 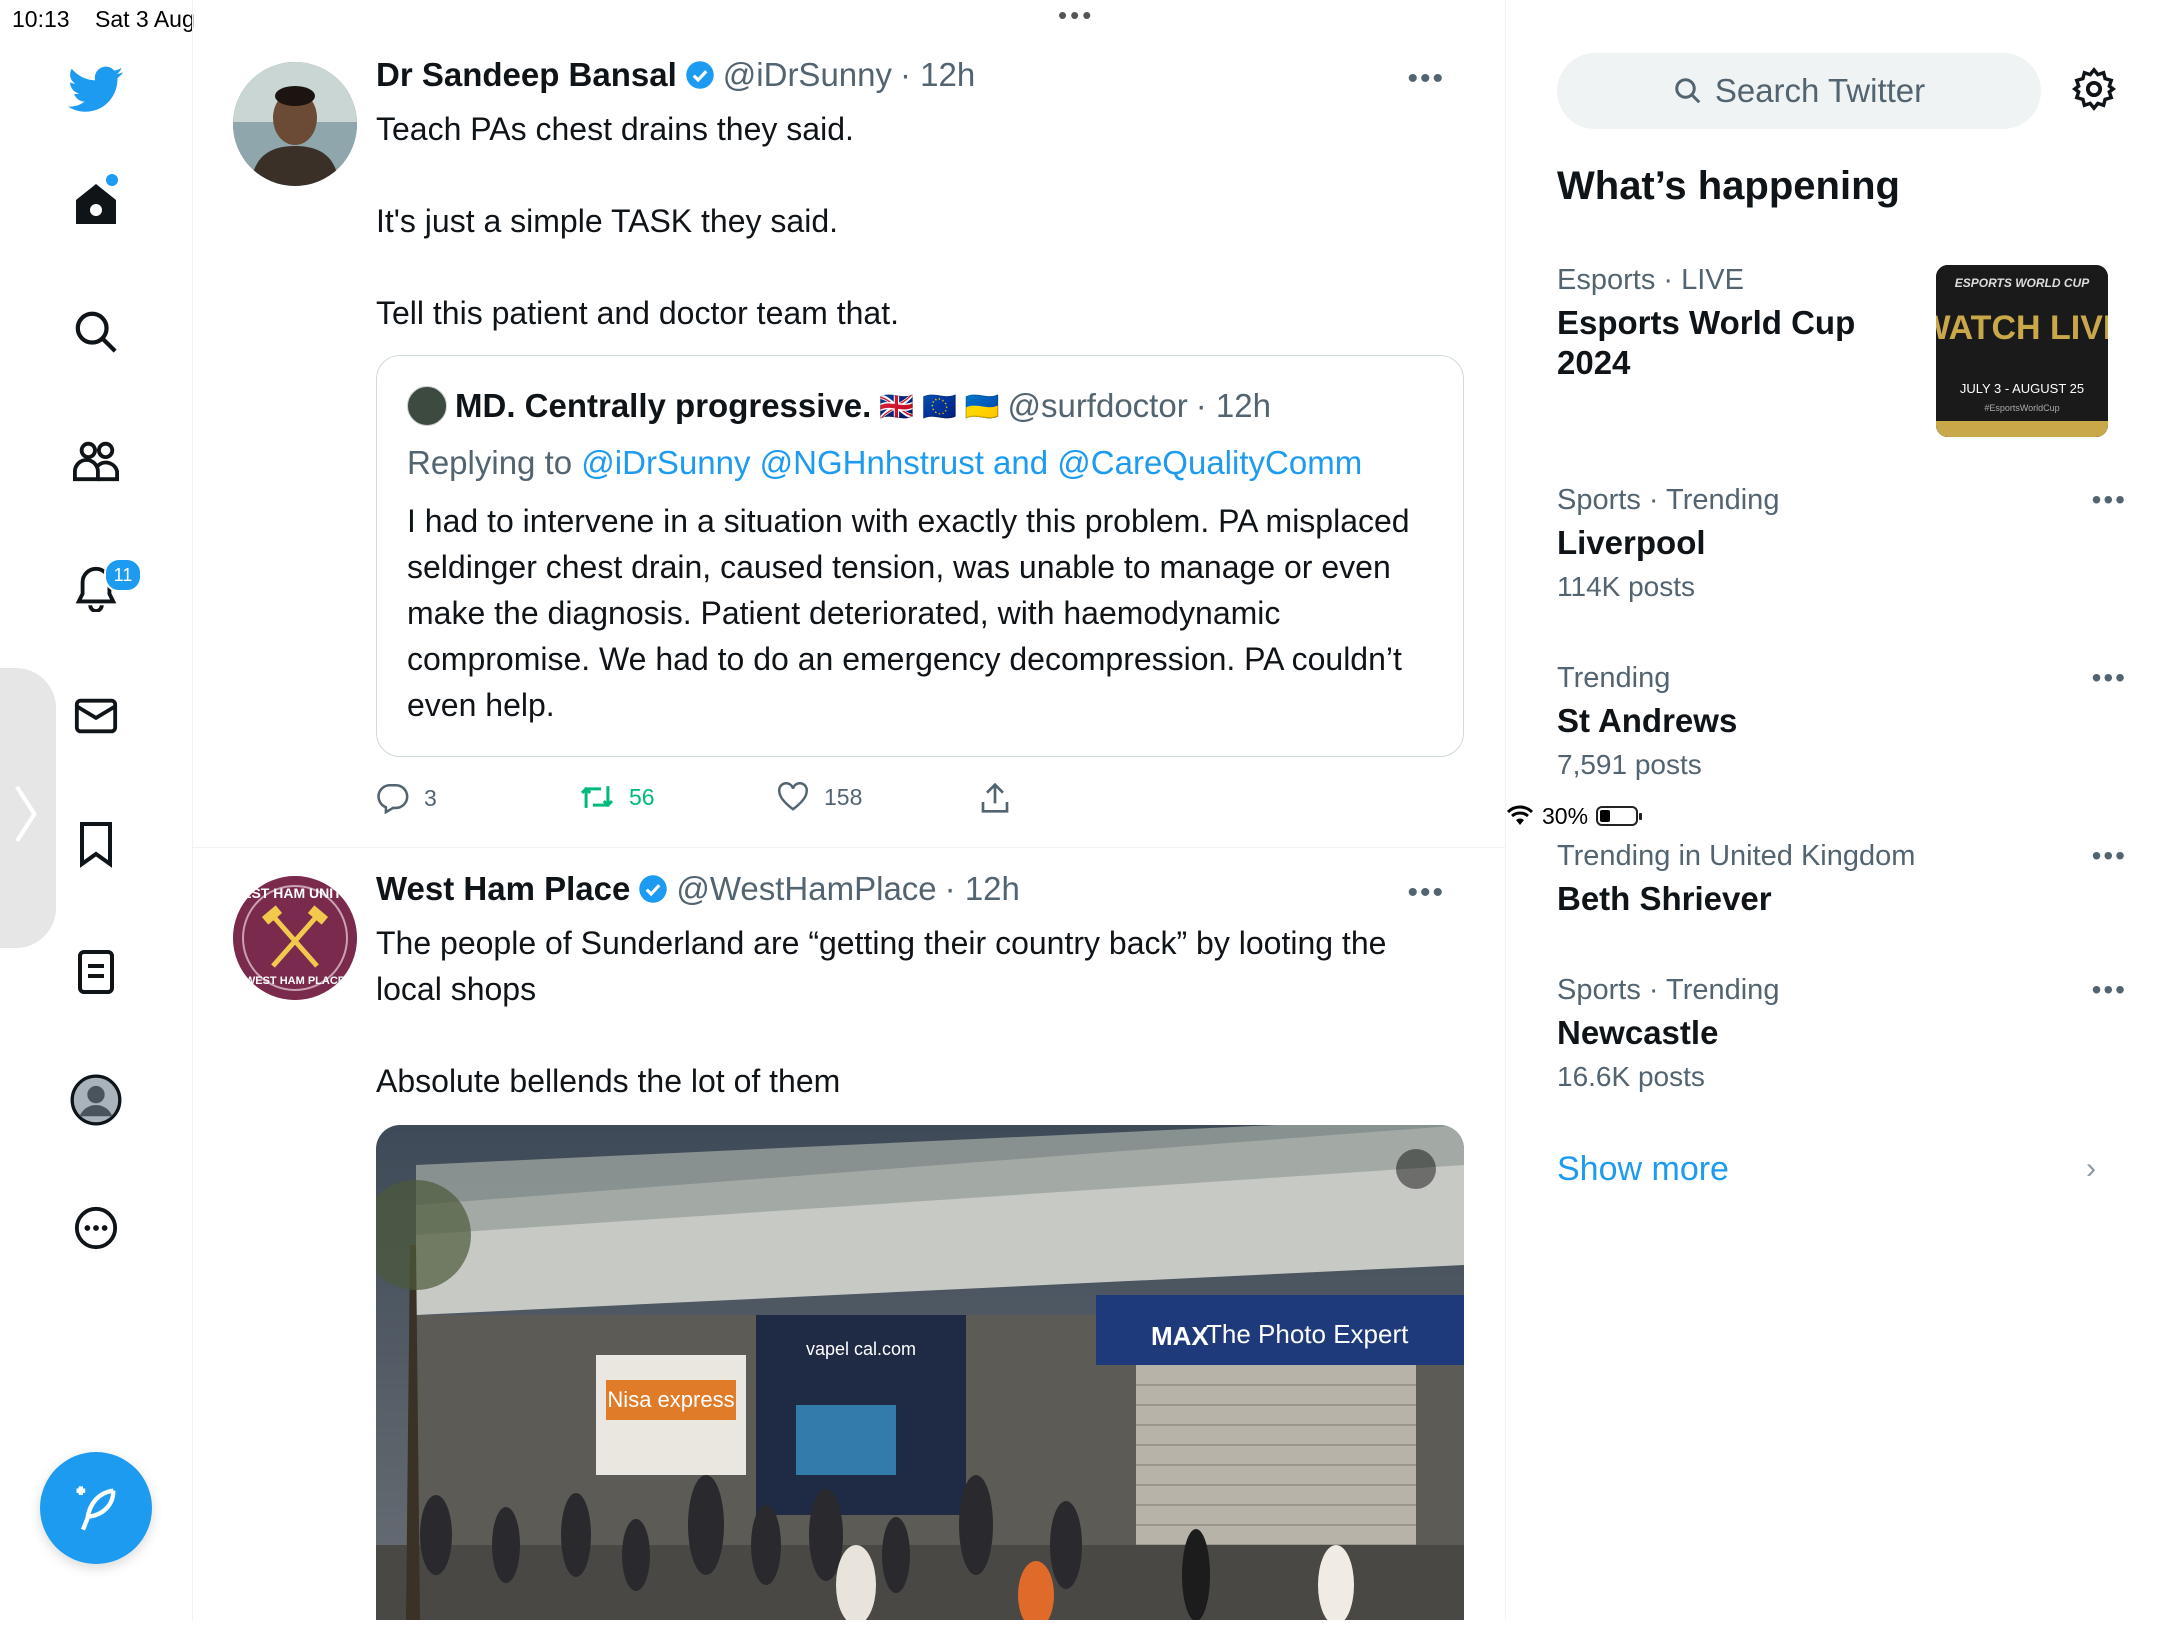 I want to click on like-count: 158, so click(x=843, y=796).